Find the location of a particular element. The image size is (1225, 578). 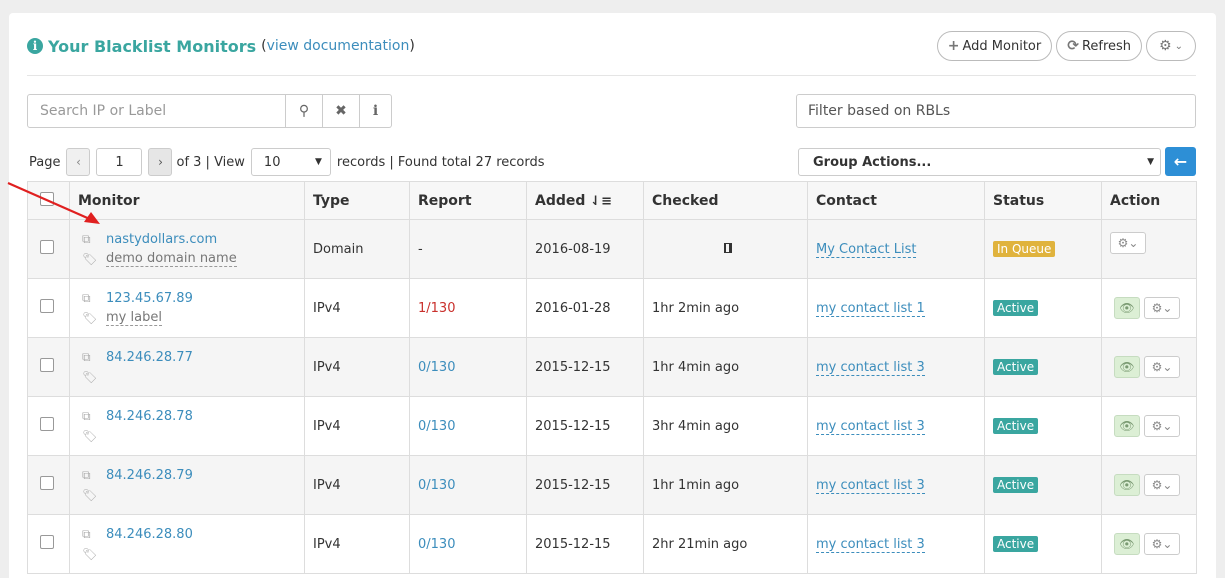

type-cell: Domain is located at coordinates (357, 249).